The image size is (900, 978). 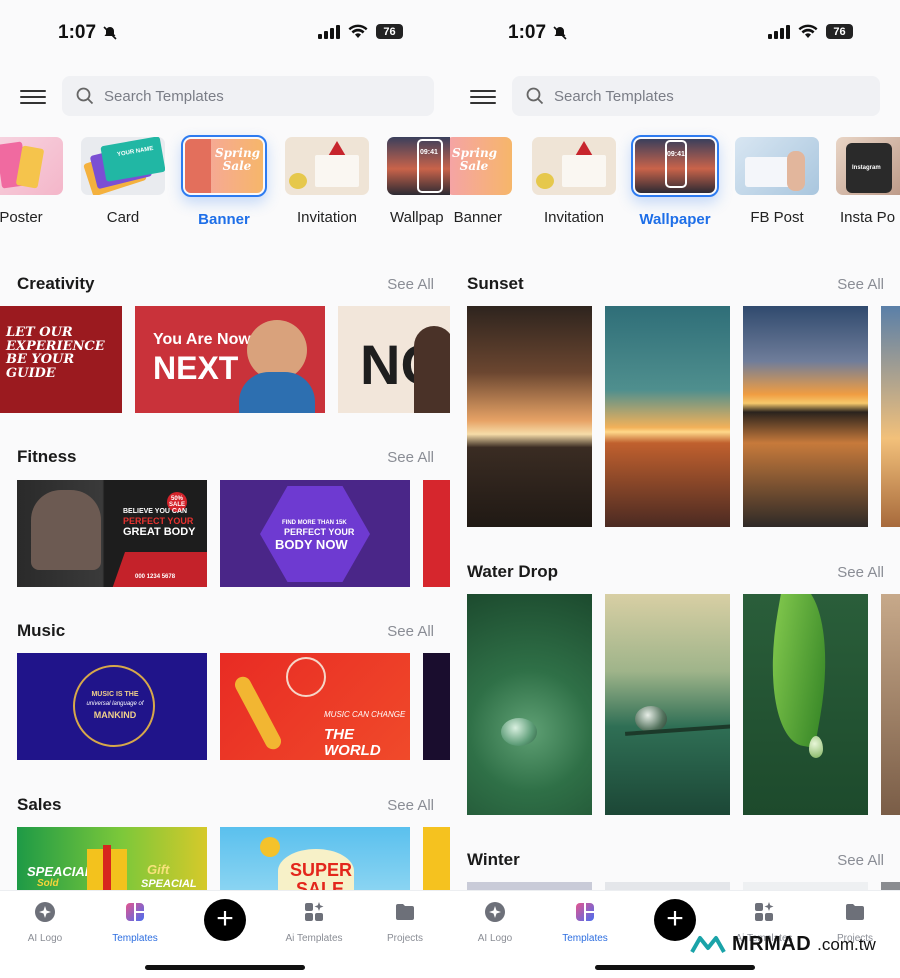 What do you see at coordinates (675, 166) in the screenshot?
I see `wallpaper-thumbnail: 09:41` at bounding box center [675, 166].